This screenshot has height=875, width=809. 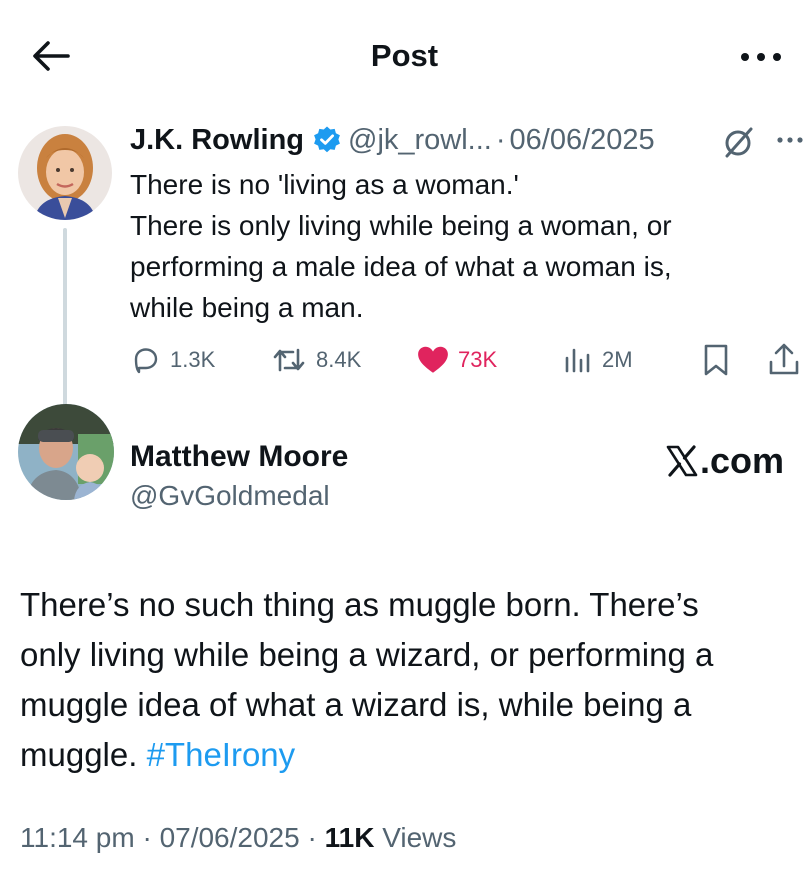 I want to click on author-name: Matthew Moore, so click(x=239, y=457).